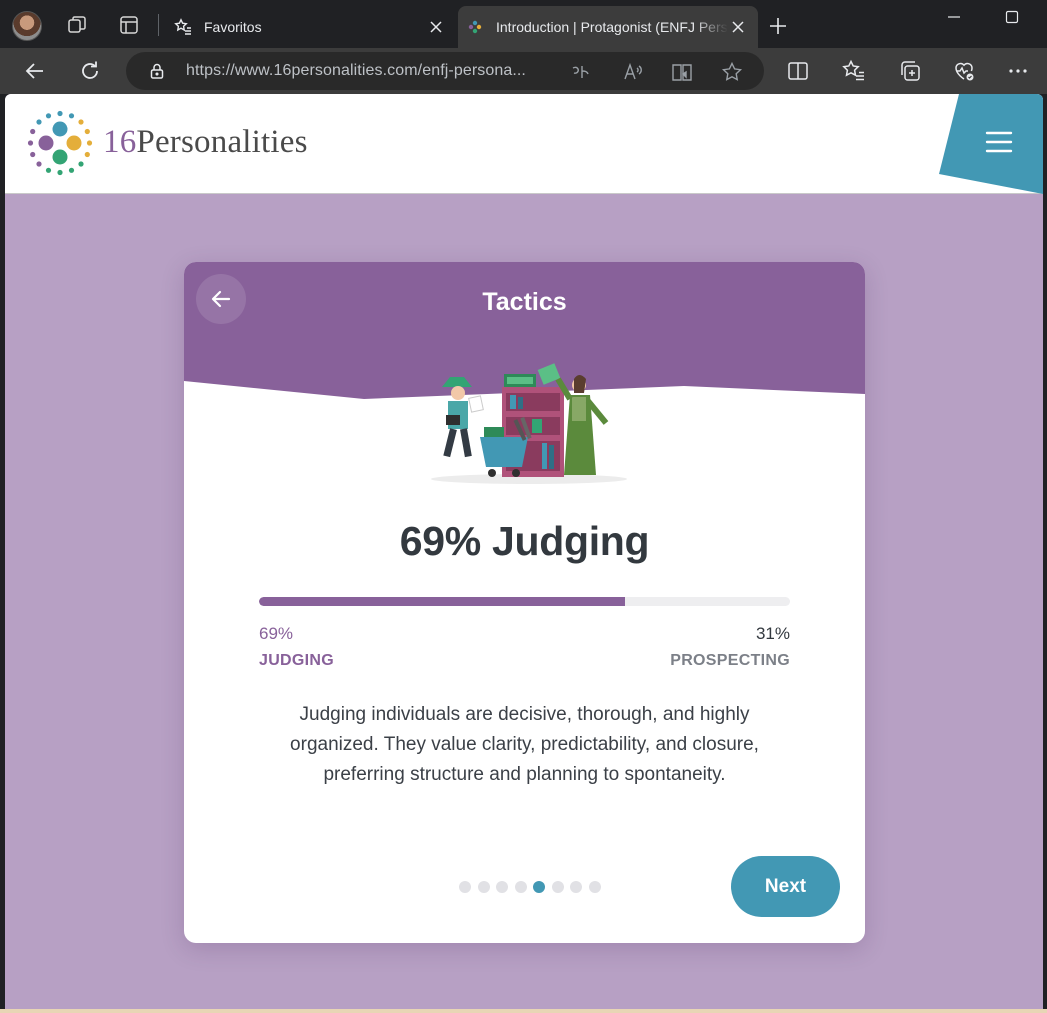 Image resolution: width=1047 pixels, height=1013 pixels. I want to click on tab-title: Favoritos, so click(233, 27).